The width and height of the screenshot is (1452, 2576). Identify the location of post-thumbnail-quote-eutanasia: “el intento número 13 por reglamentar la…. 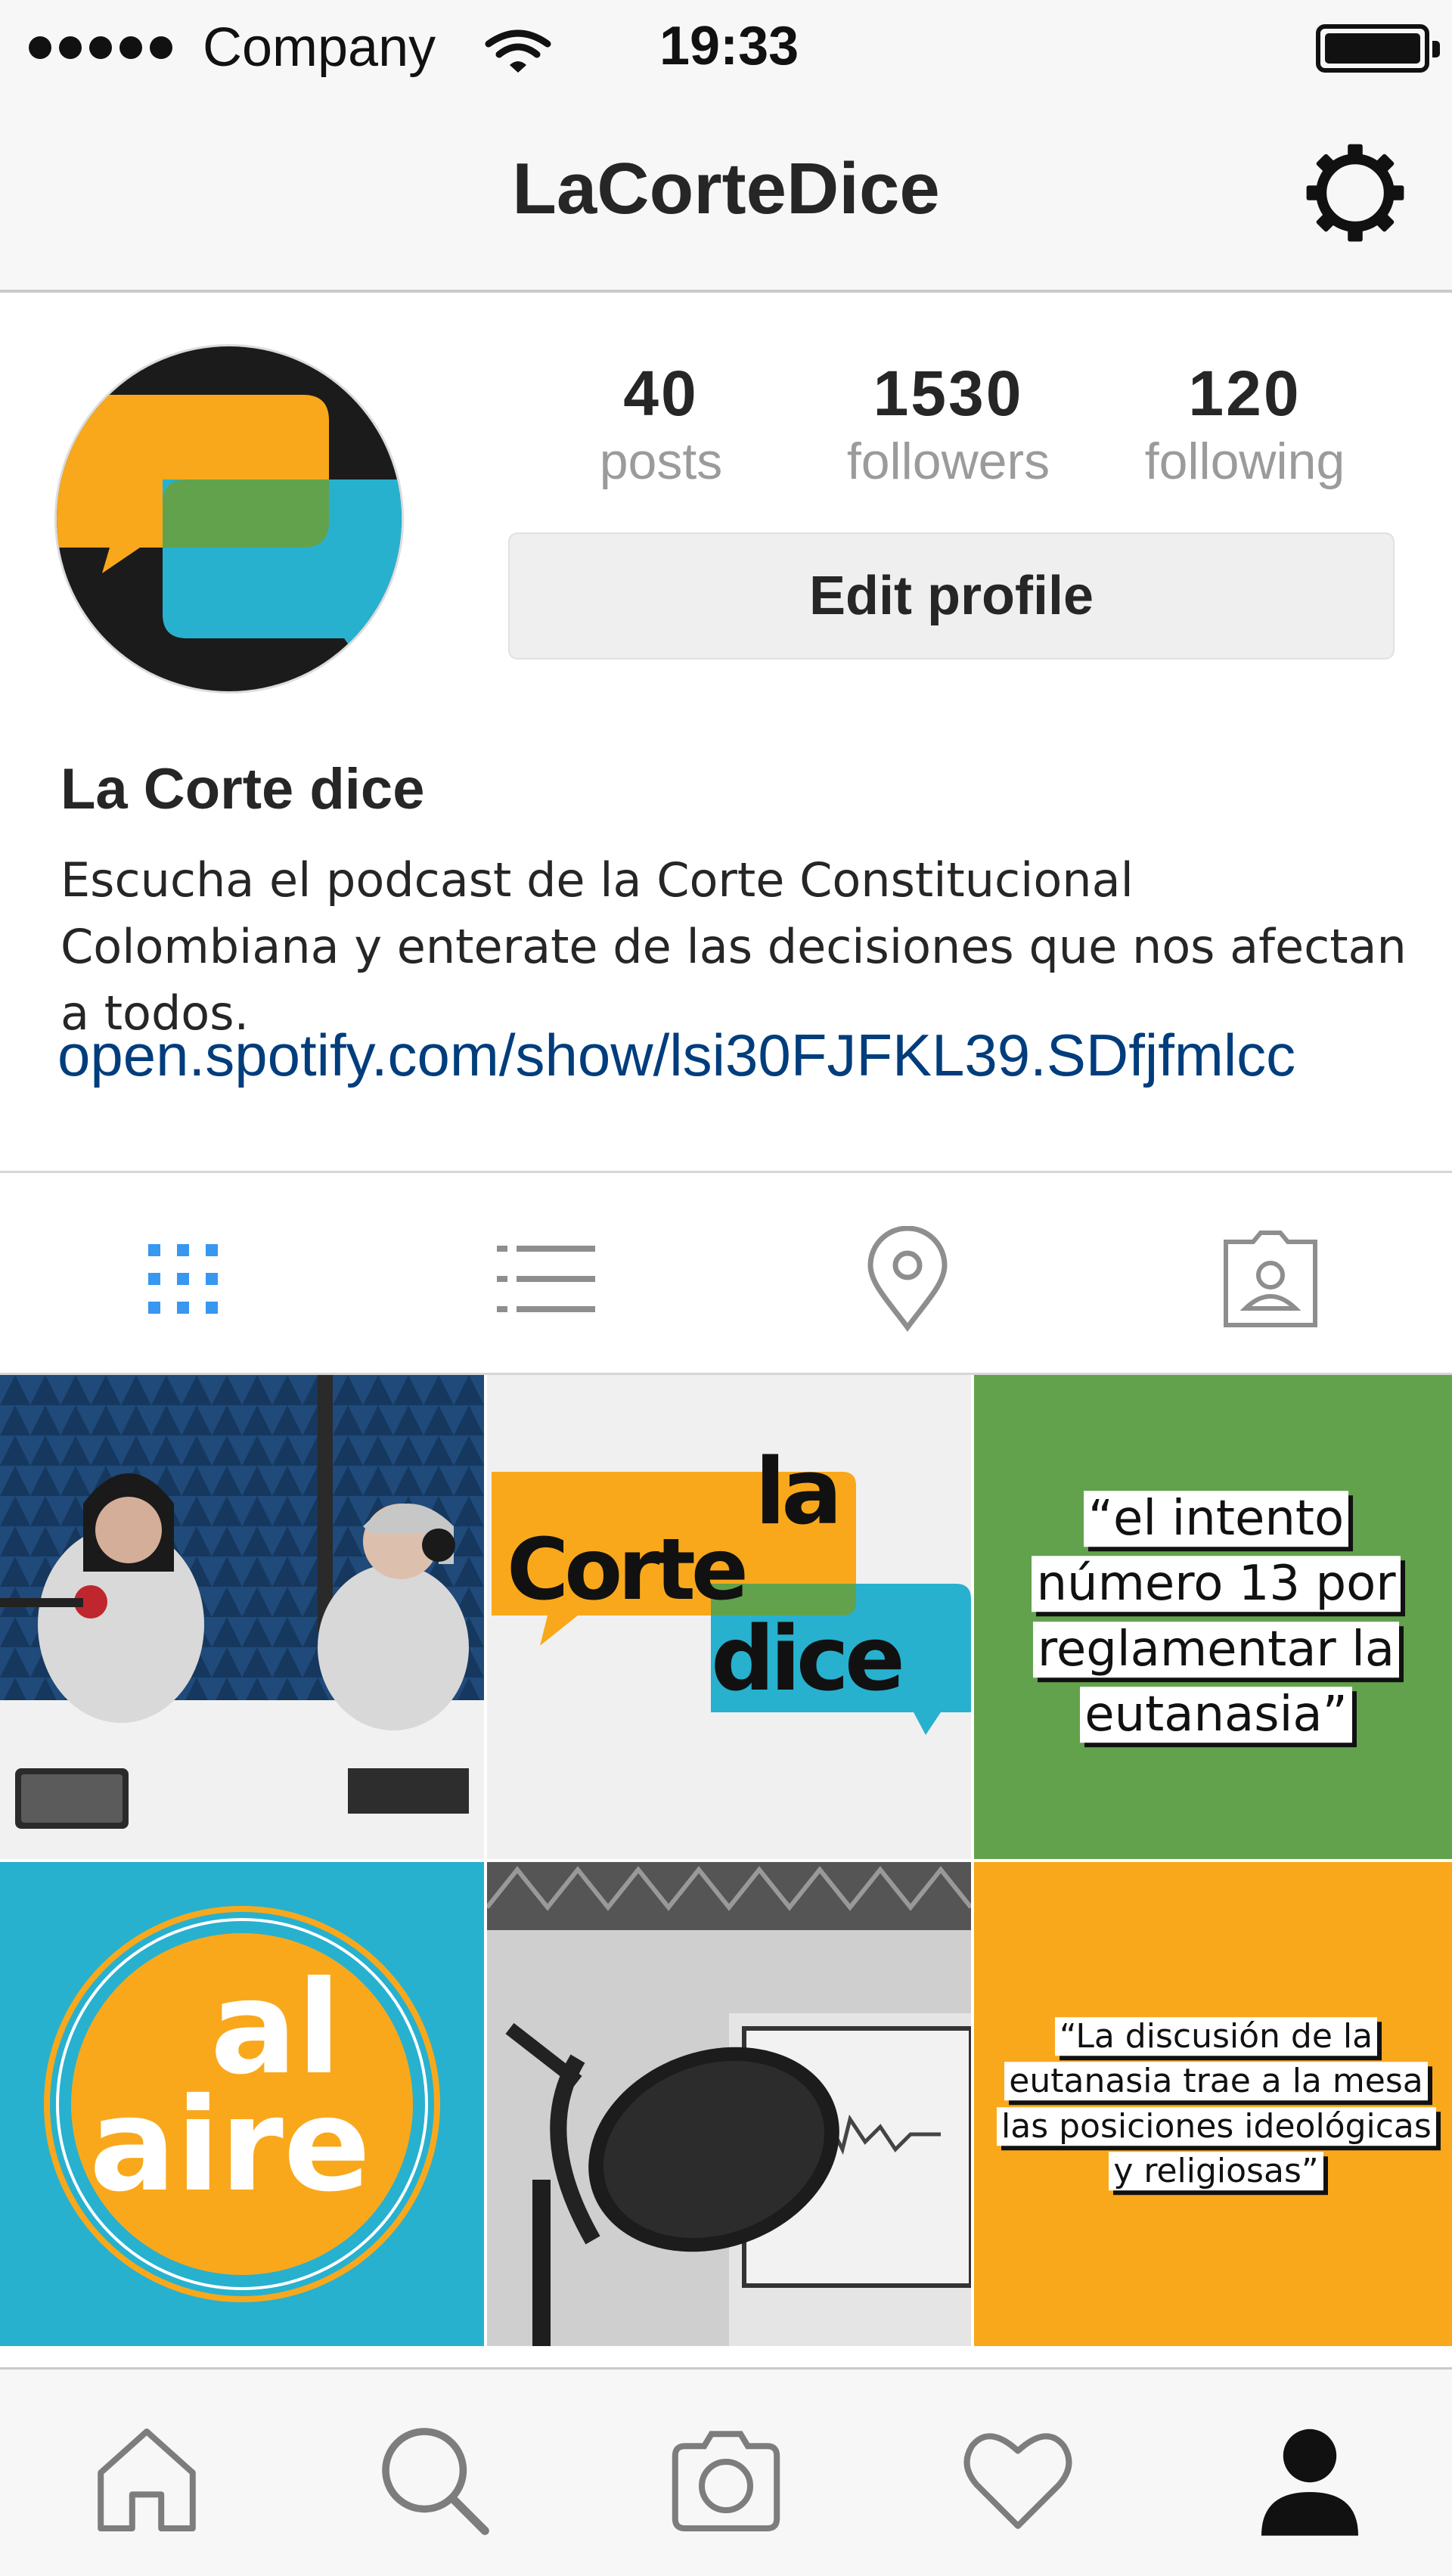
(1213, 1617).